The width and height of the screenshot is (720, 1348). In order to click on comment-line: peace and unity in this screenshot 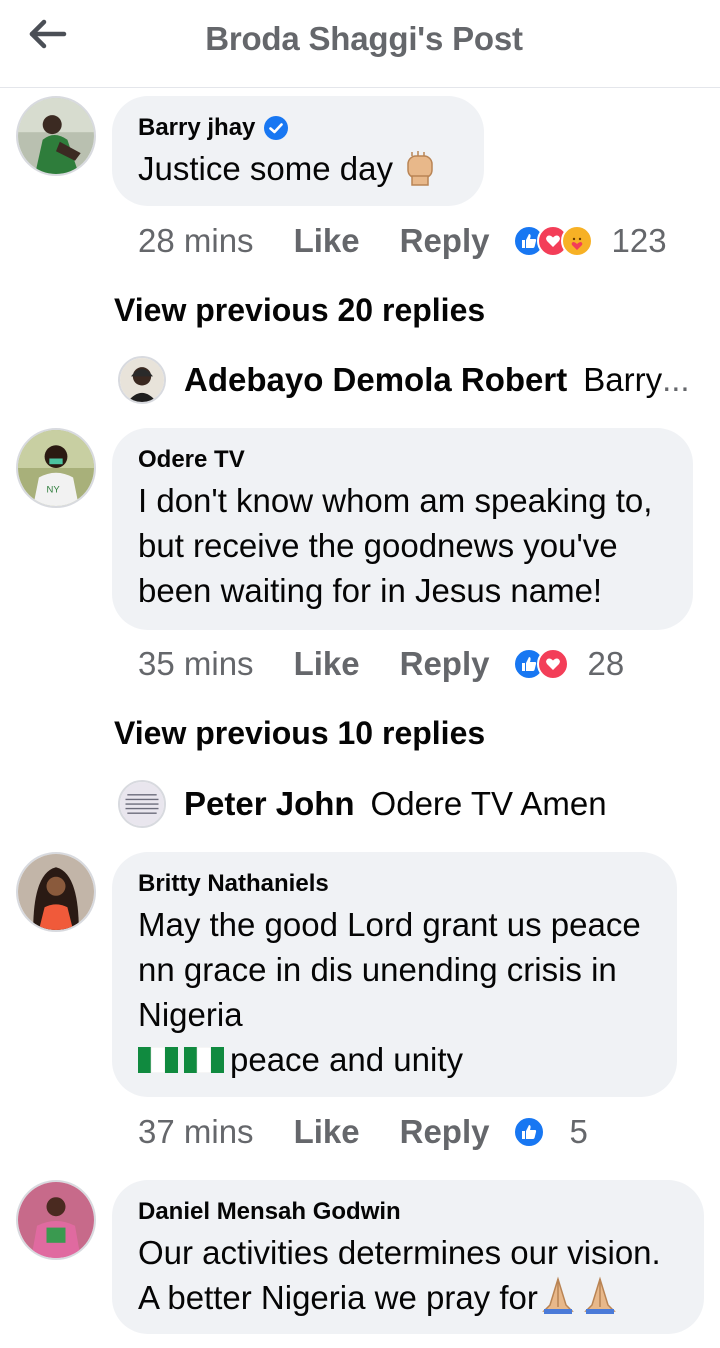, I will do `click(394, 1059)`.